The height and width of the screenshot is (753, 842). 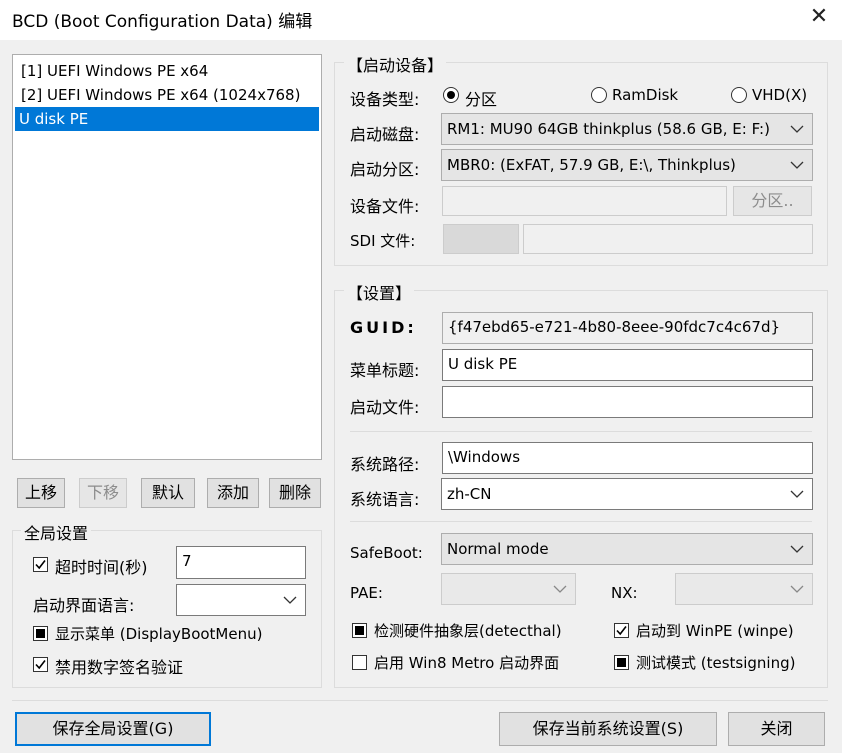 What do you see at coordinates (385, 464) in the screenshot?
I see `system-path-label: 系统路径:` at bounding box center [385, 464].